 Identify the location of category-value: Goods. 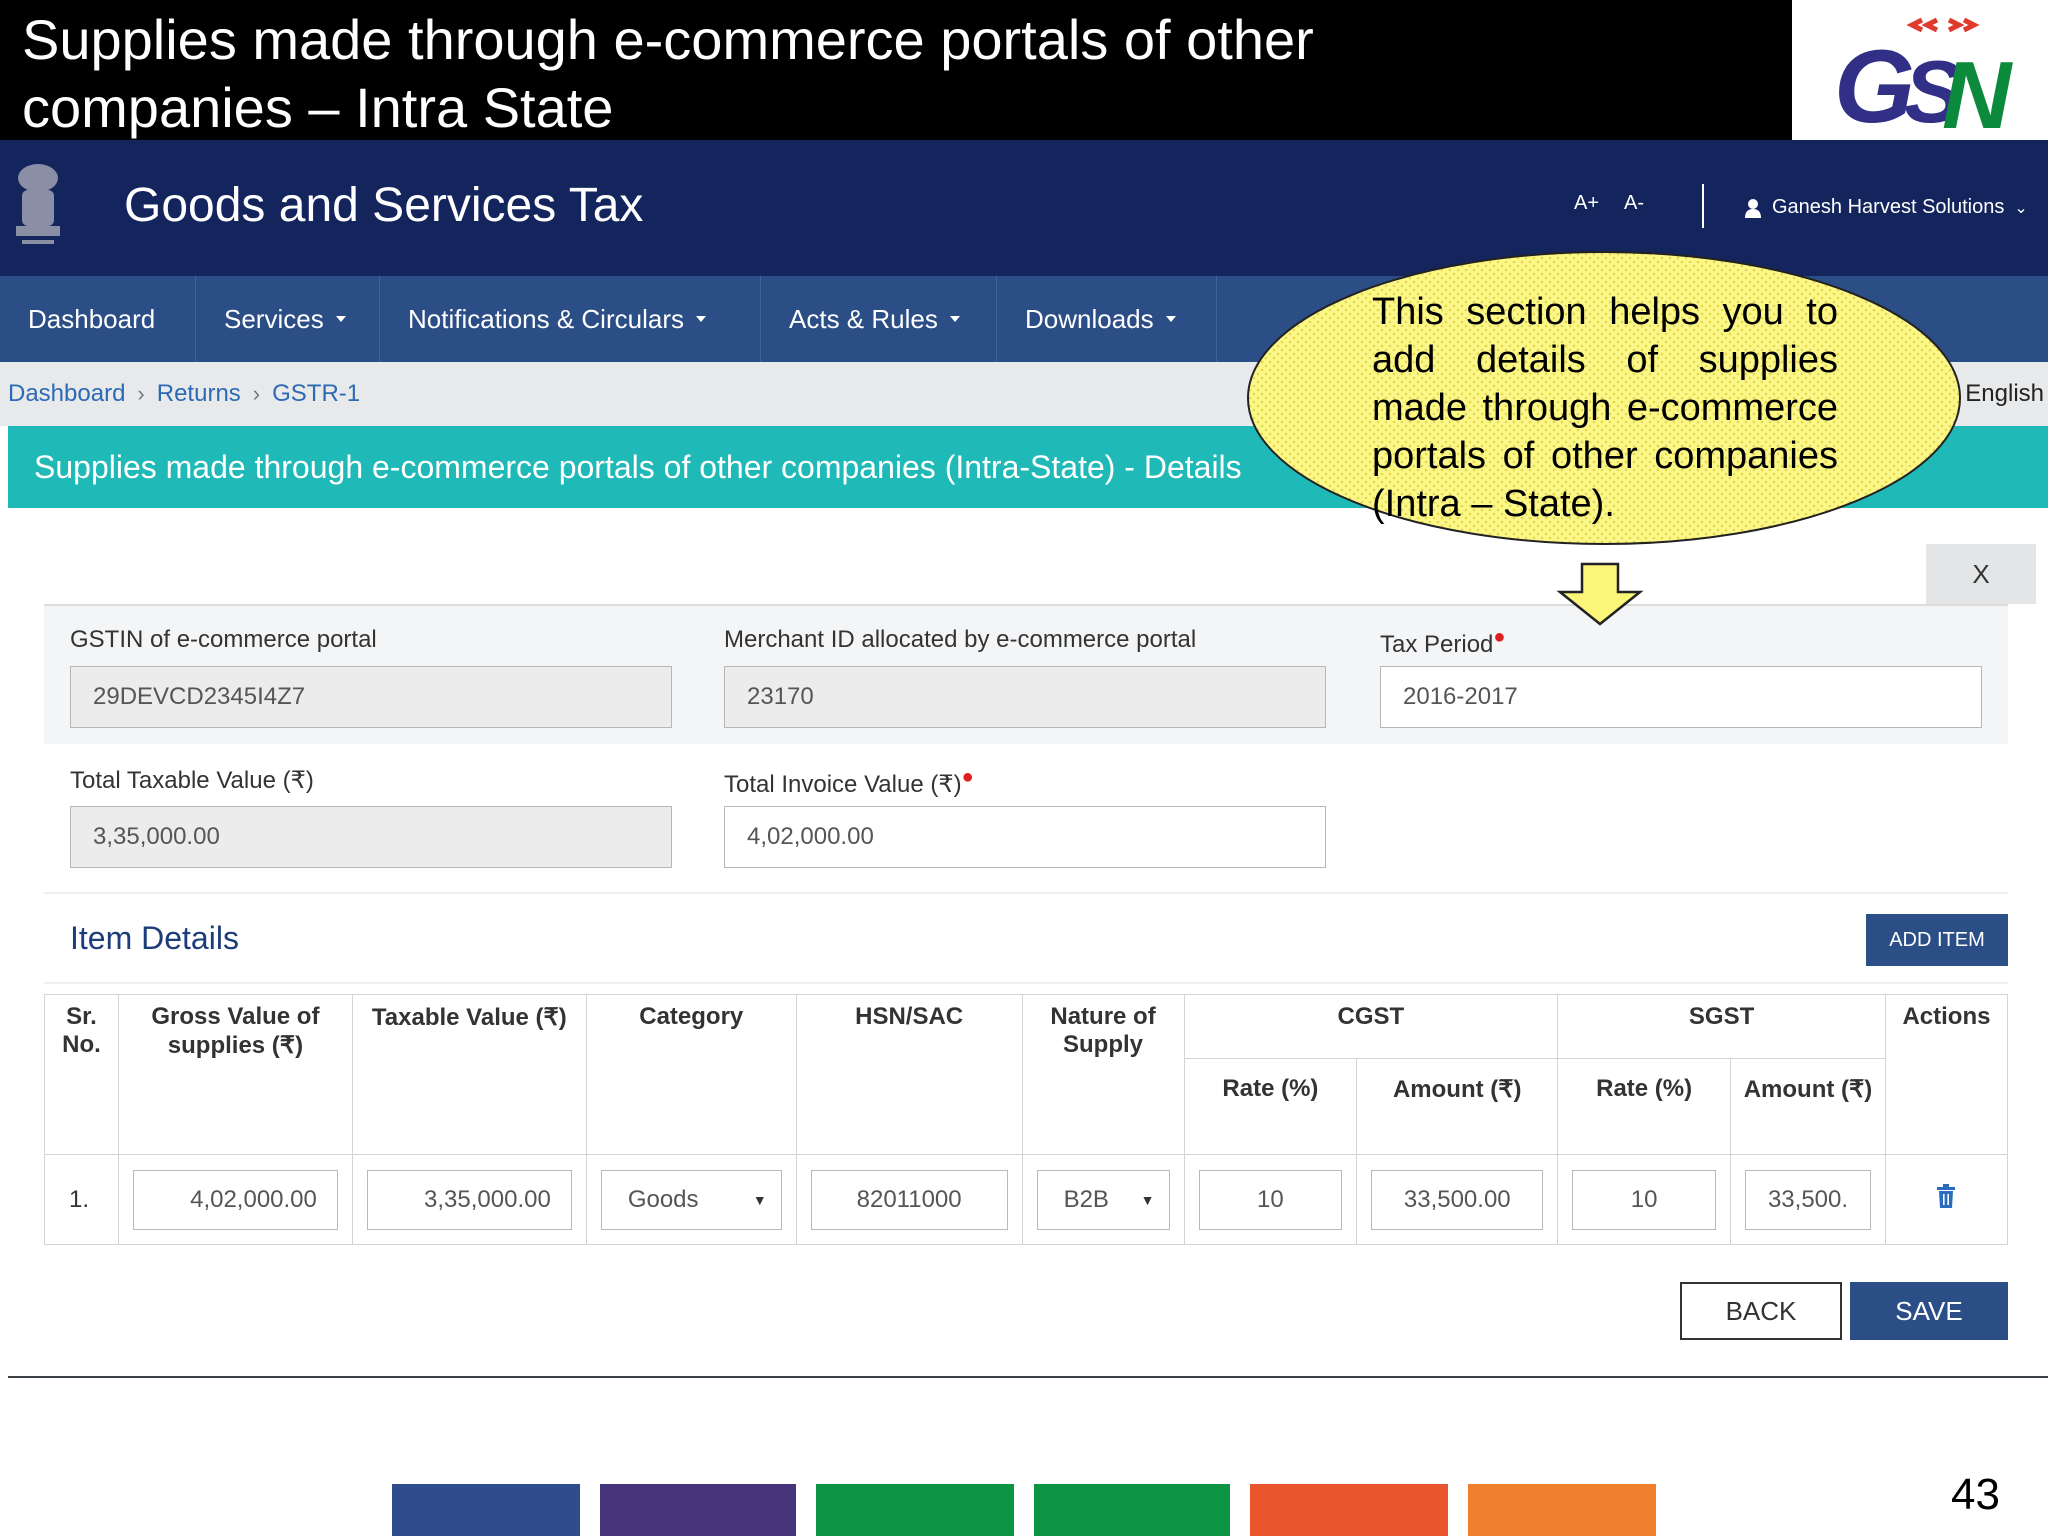
(663, 1199).